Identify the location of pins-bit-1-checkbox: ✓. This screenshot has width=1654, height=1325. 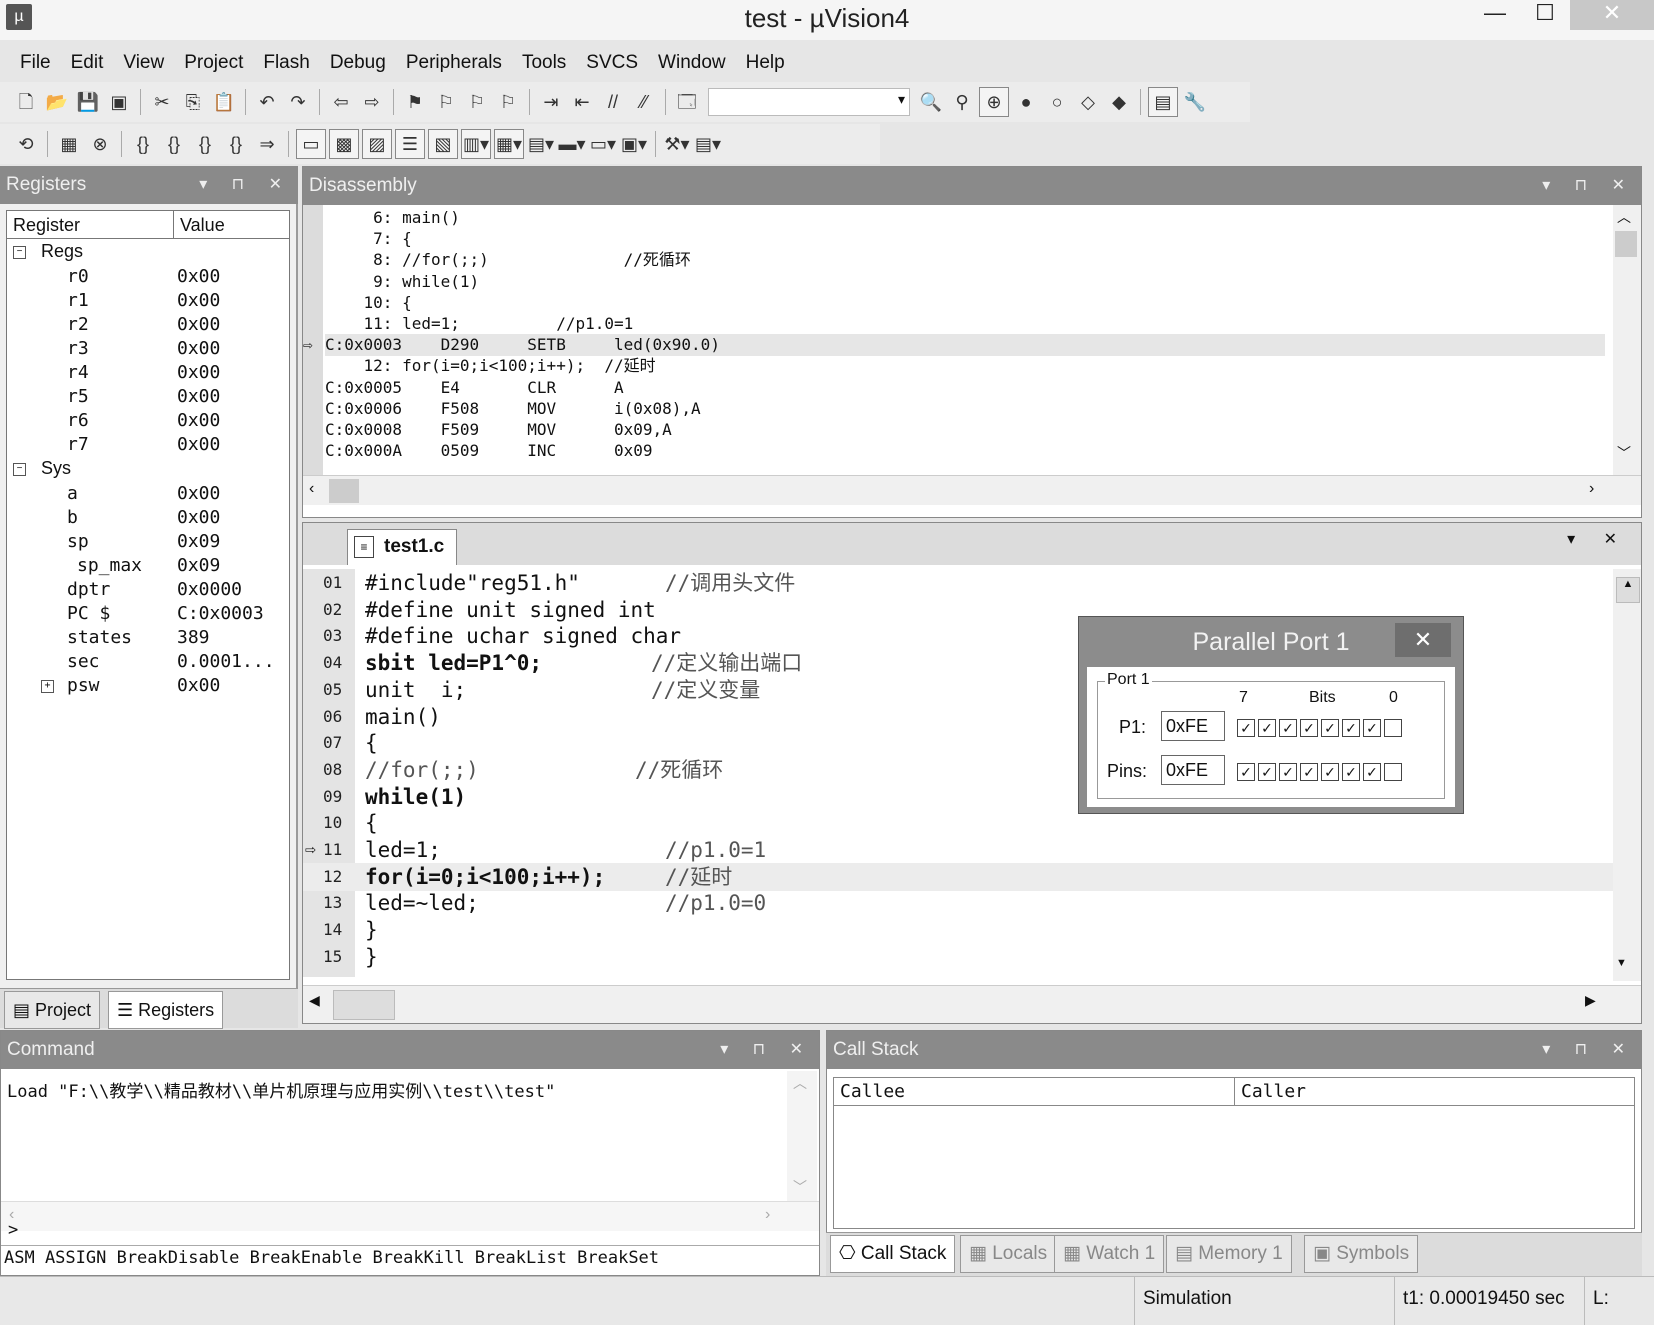
(1372, 772).